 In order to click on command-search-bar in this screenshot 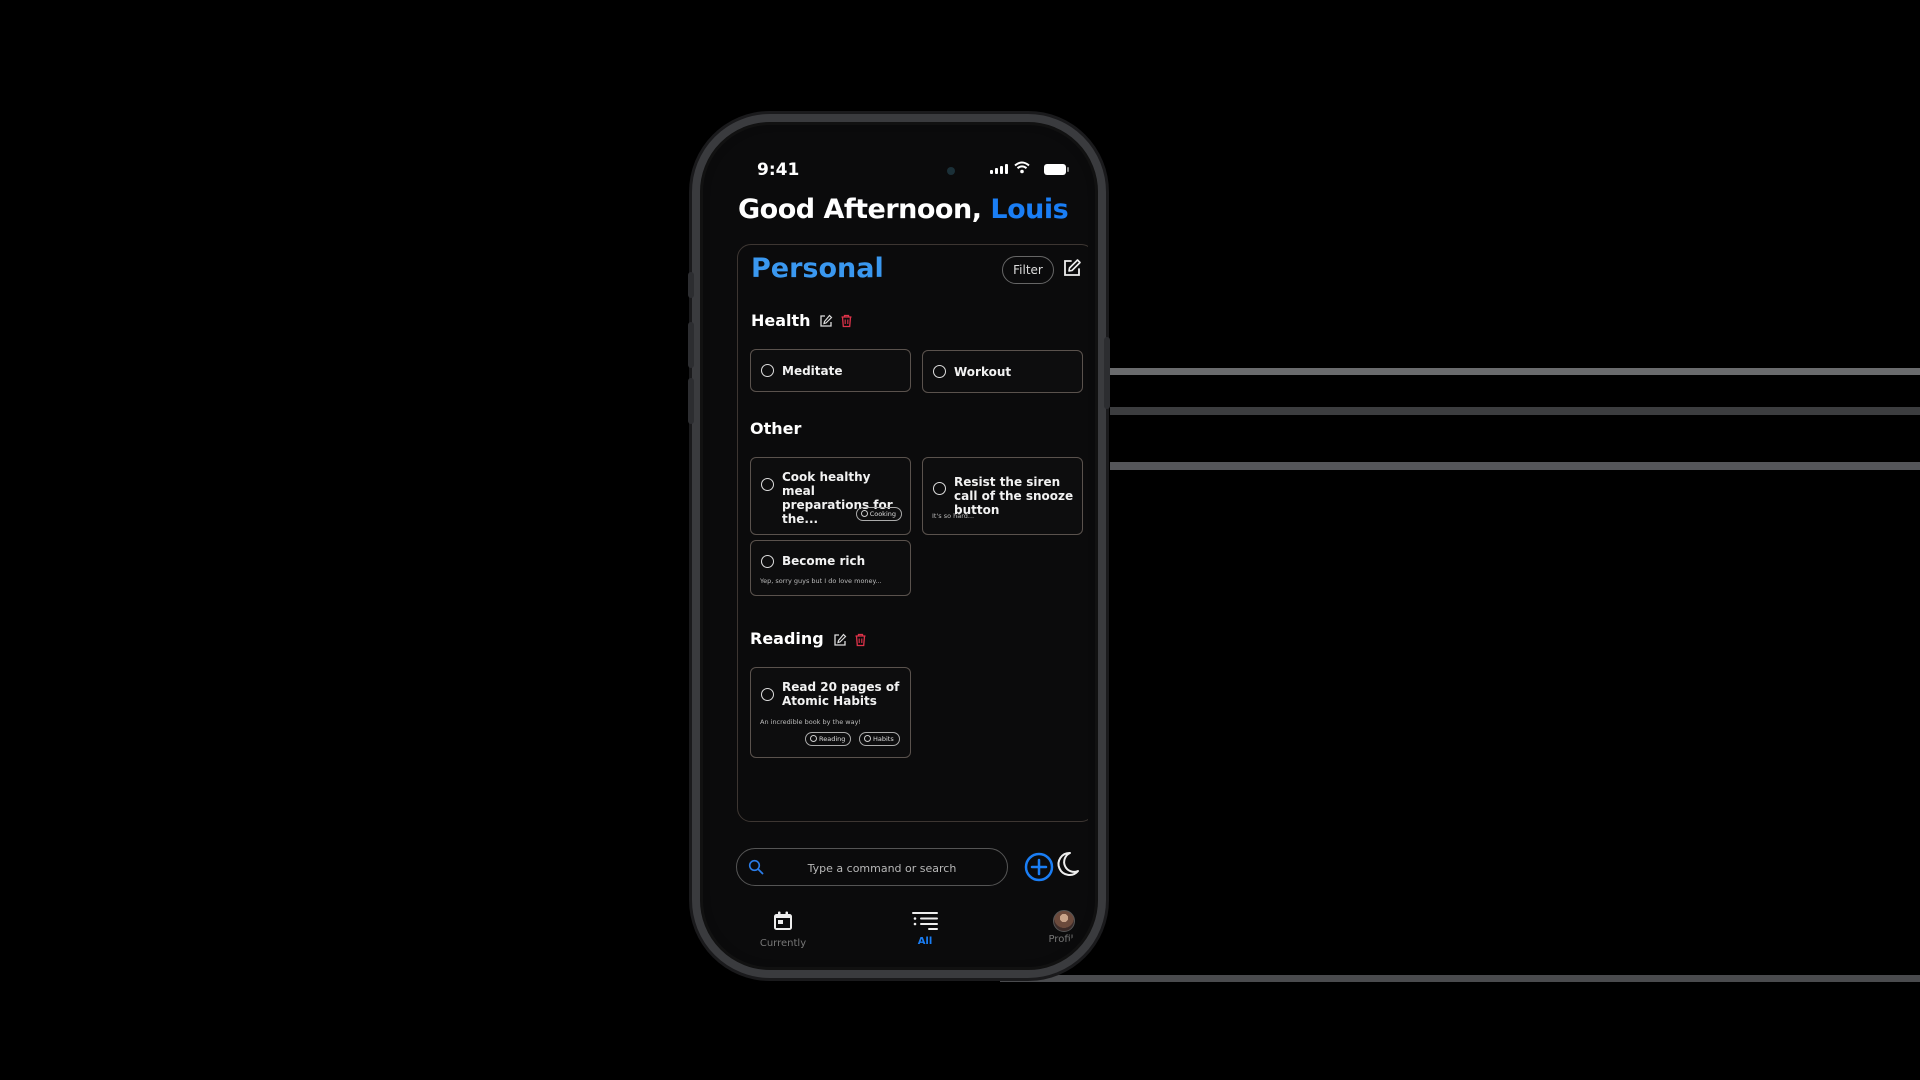, I will do `click(872, 867)`.